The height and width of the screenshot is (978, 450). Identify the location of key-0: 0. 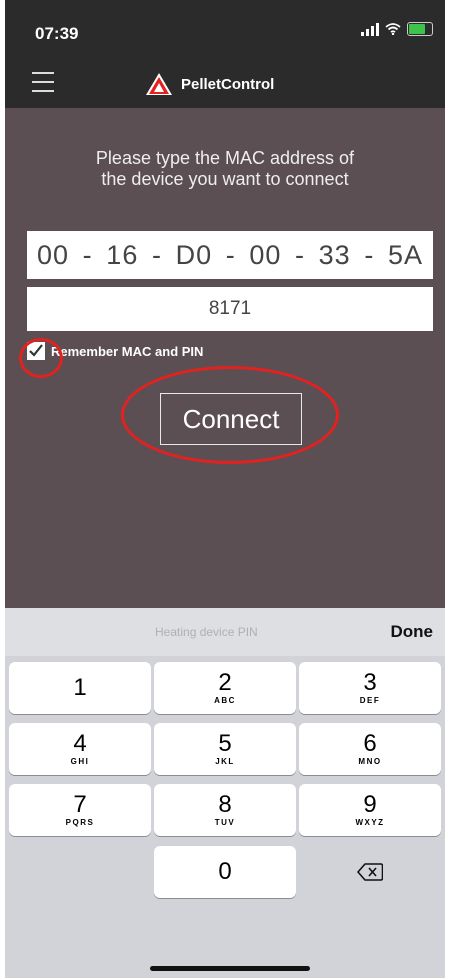
(225, 872).